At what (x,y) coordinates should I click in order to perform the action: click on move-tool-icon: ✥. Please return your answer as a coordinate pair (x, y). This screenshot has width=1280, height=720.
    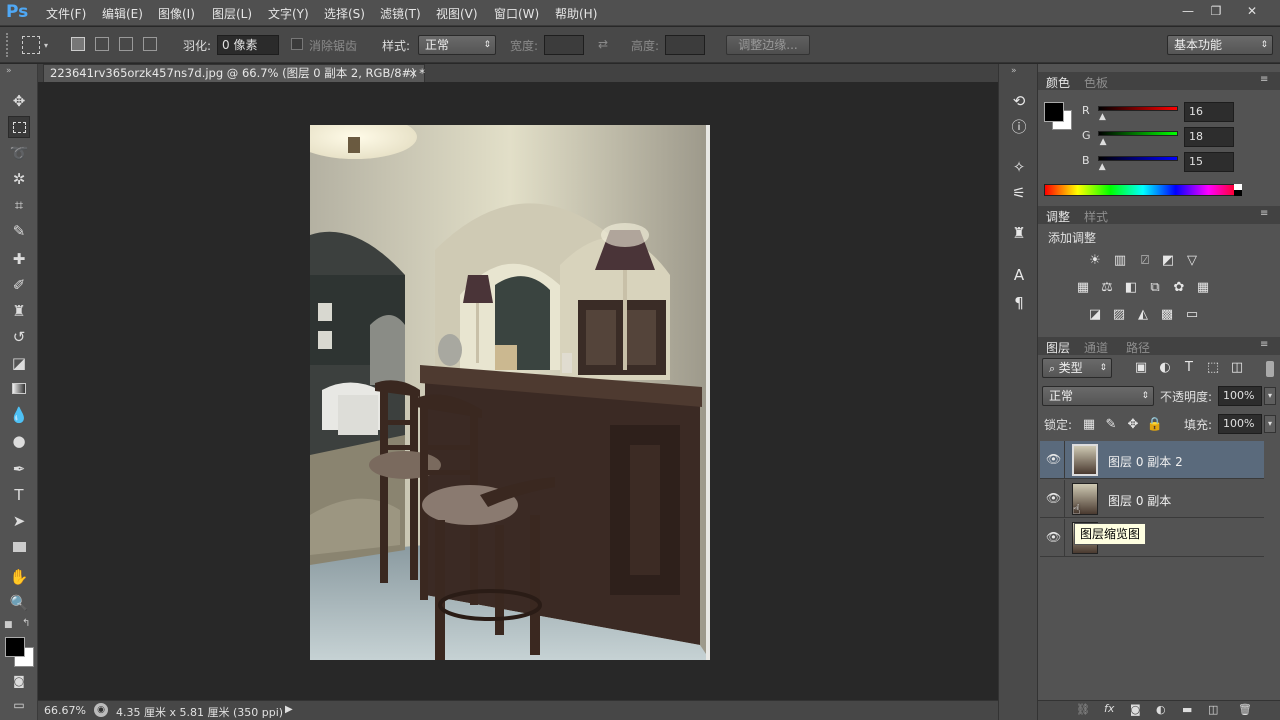
    Looking at the image, I should click on (19, 101).